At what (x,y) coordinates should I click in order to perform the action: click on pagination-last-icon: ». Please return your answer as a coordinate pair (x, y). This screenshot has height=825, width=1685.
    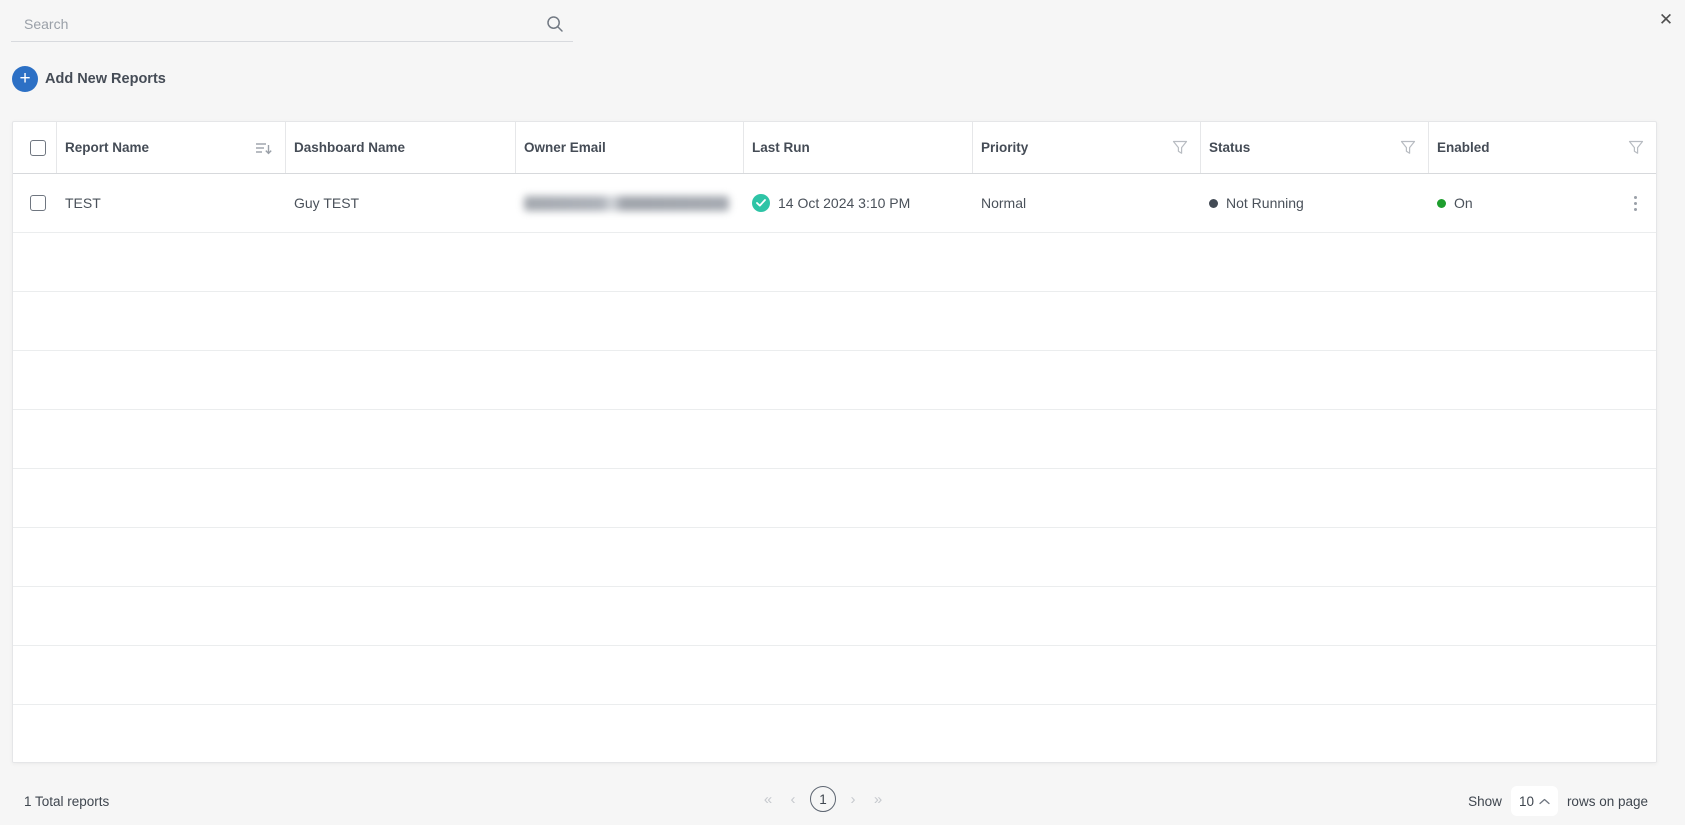
    Looking at the image, I should click on (878, 799).